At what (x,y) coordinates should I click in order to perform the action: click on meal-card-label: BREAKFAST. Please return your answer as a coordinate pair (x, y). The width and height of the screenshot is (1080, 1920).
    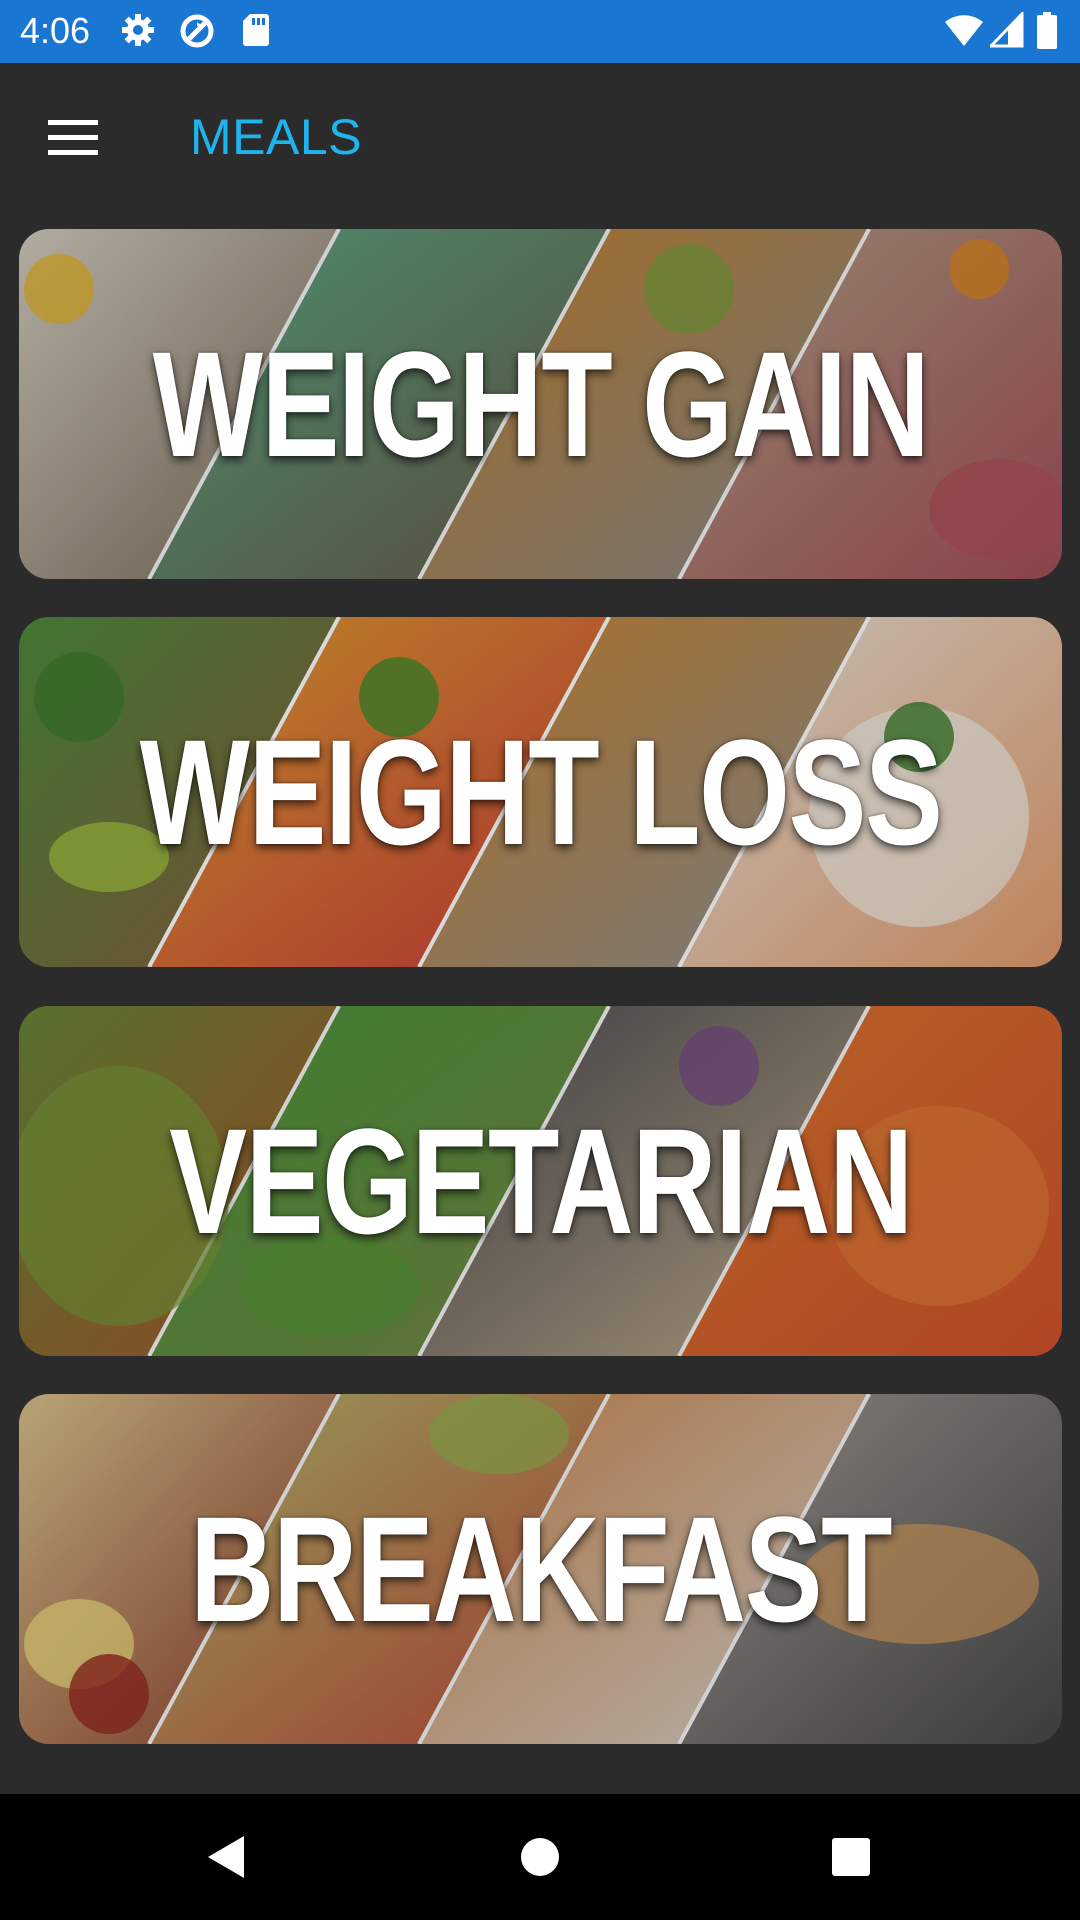
    Looking at the image, I should click on (541, 1568).